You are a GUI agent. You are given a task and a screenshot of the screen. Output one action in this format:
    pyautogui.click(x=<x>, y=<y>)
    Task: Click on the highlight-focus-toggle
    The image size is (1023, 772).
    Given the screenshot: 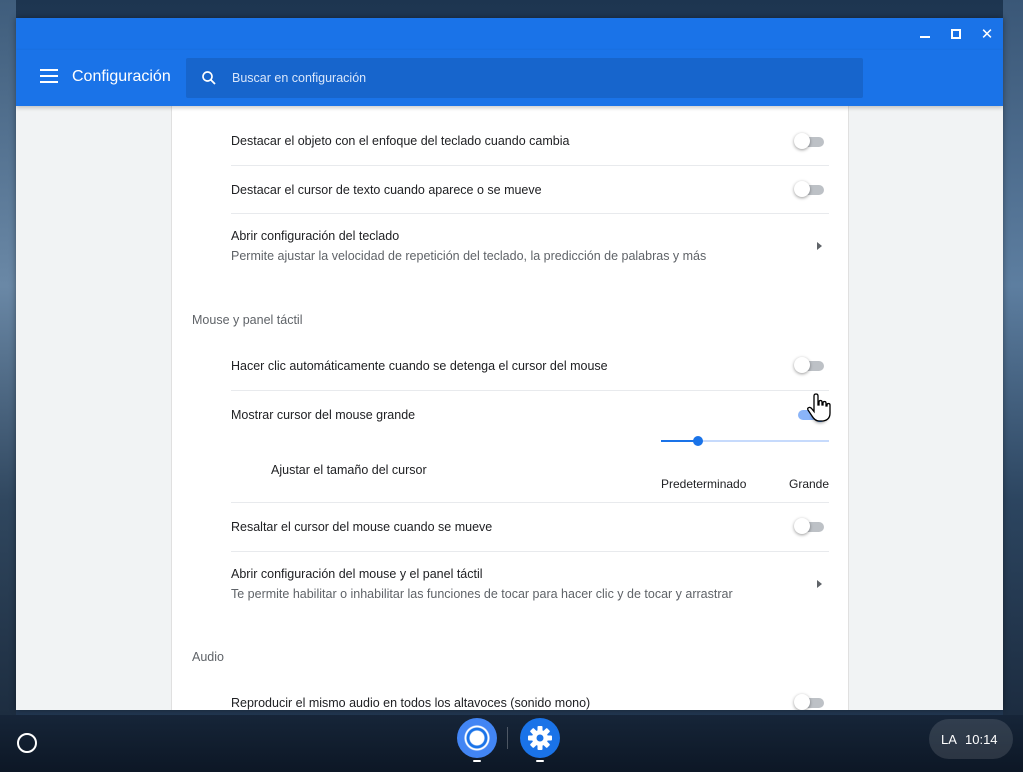 What is the action you would take?
    pyautogui.click(x=811, y=142)
    